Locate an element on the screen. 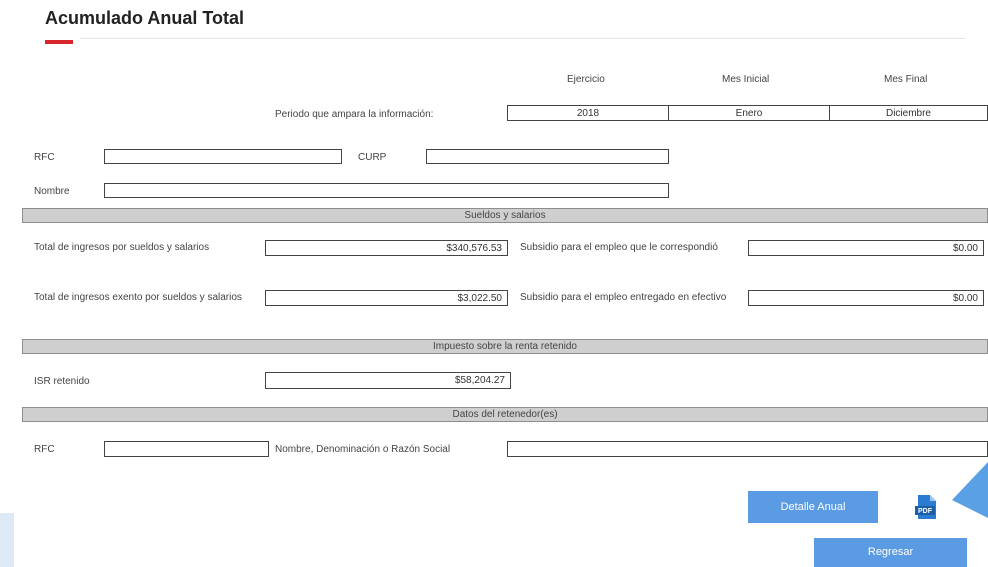  section-isr-header: Impuesto sobre la renta retenido is located at coordinates (505, 346).